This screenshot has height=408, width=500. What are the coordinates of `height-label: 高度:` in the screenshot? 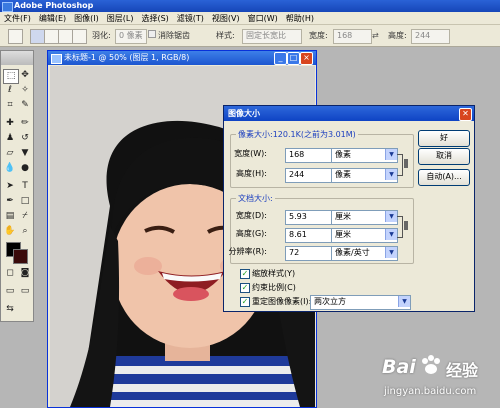 It's located at (397, 35).